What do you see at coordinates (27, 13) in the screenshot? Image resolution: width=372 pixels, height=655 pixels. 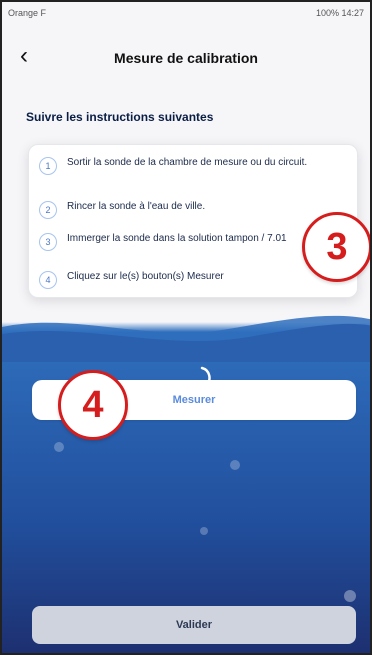 I see `carrier-label: Orange F` at bounding box center [27, 13].